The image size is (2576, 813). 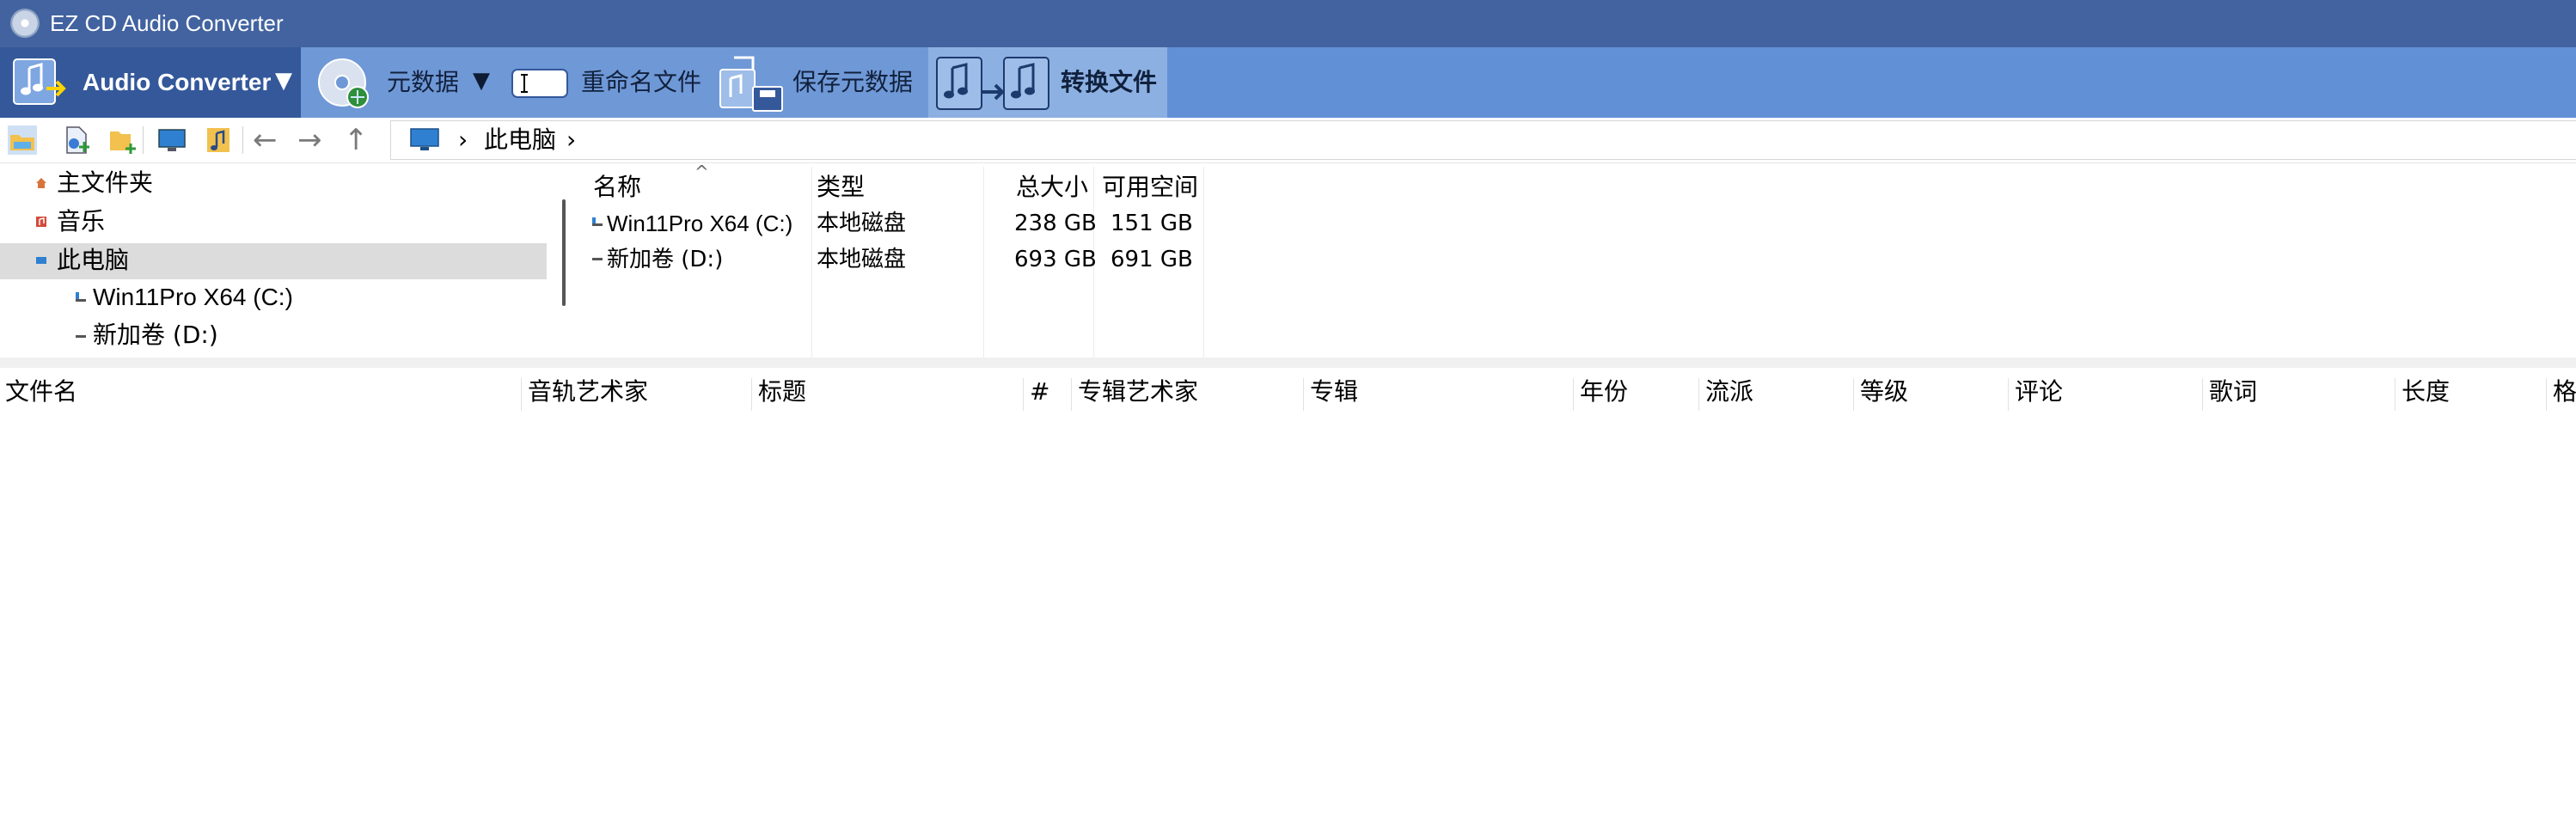 What do you see at coordinates (1055, 259) in the screenshot?
I see `drive-total-size: 693 GB` at bounding box center [1055, 259].